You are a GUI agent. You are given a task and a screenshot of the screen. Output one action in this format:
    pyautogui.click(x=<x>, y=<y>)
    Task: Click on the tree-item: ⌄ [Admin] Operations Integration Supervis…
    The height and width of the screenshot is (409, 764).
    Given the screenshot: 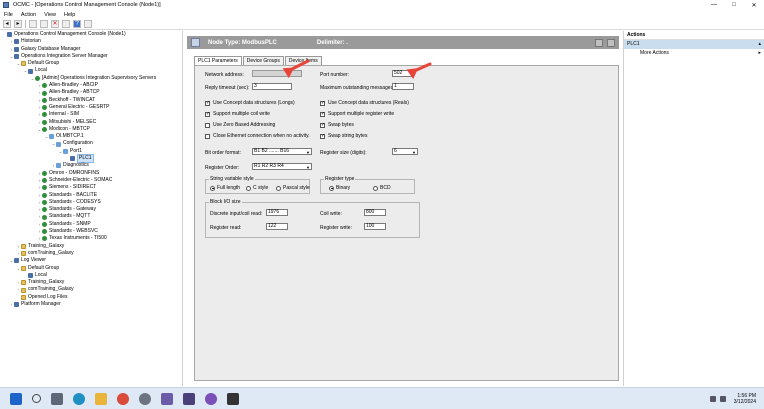 What is the action you would take?
    pyautogui.click(x=91, y=78)
    